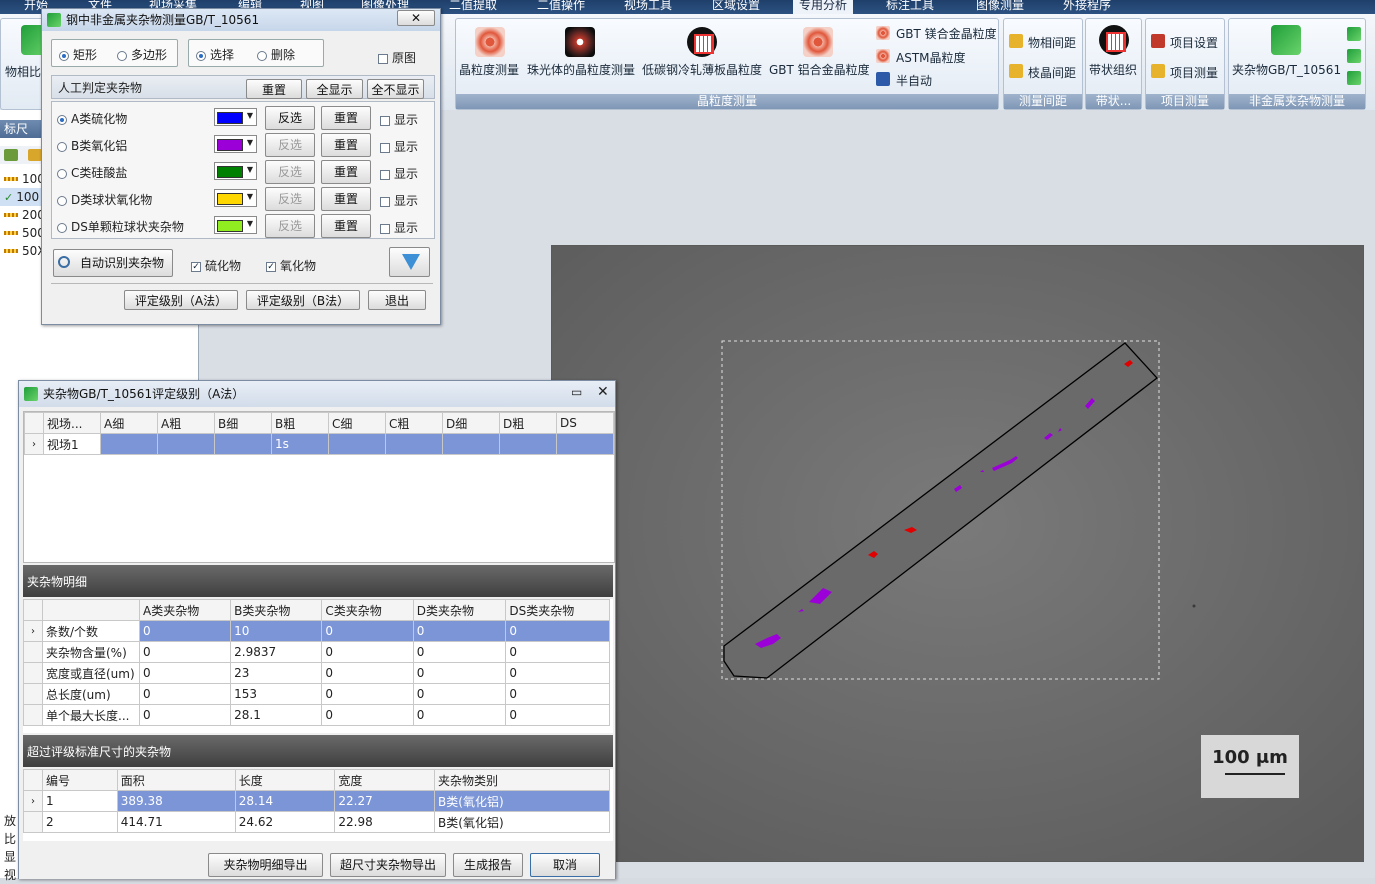 This screenshot has height=884, width=1375. Describe the element at coordinates (489, 69) in the screenshot. I see `grain-size-button: 晶粒度测量` at that location.